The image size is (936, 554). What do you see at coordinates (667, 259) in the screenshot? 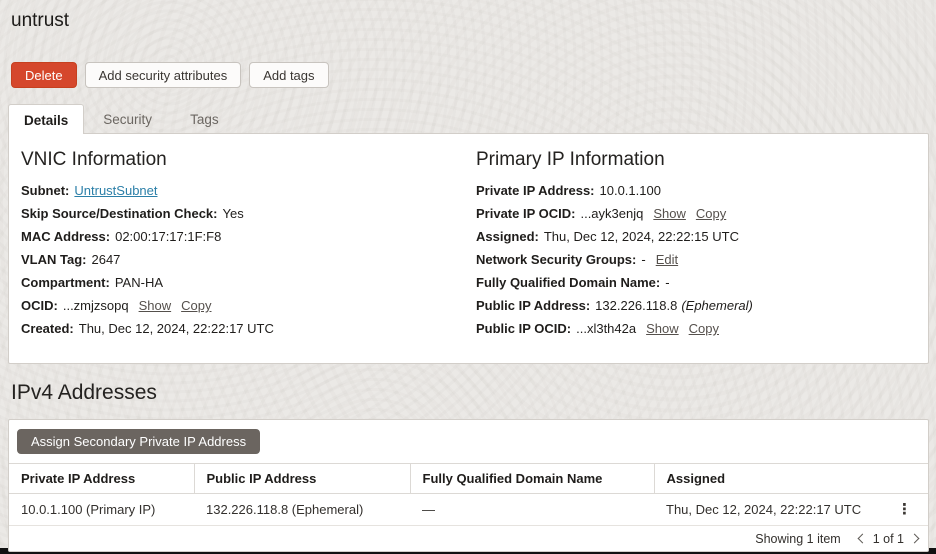
I see `edit-link: Edit` at bounding box center [667, 259].